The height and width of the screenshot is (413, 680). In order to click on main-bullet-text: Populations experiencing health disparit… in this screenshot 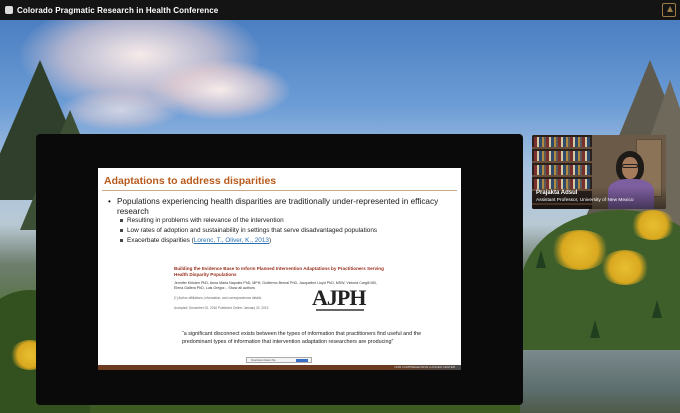, I will do `click(278, 206)`.